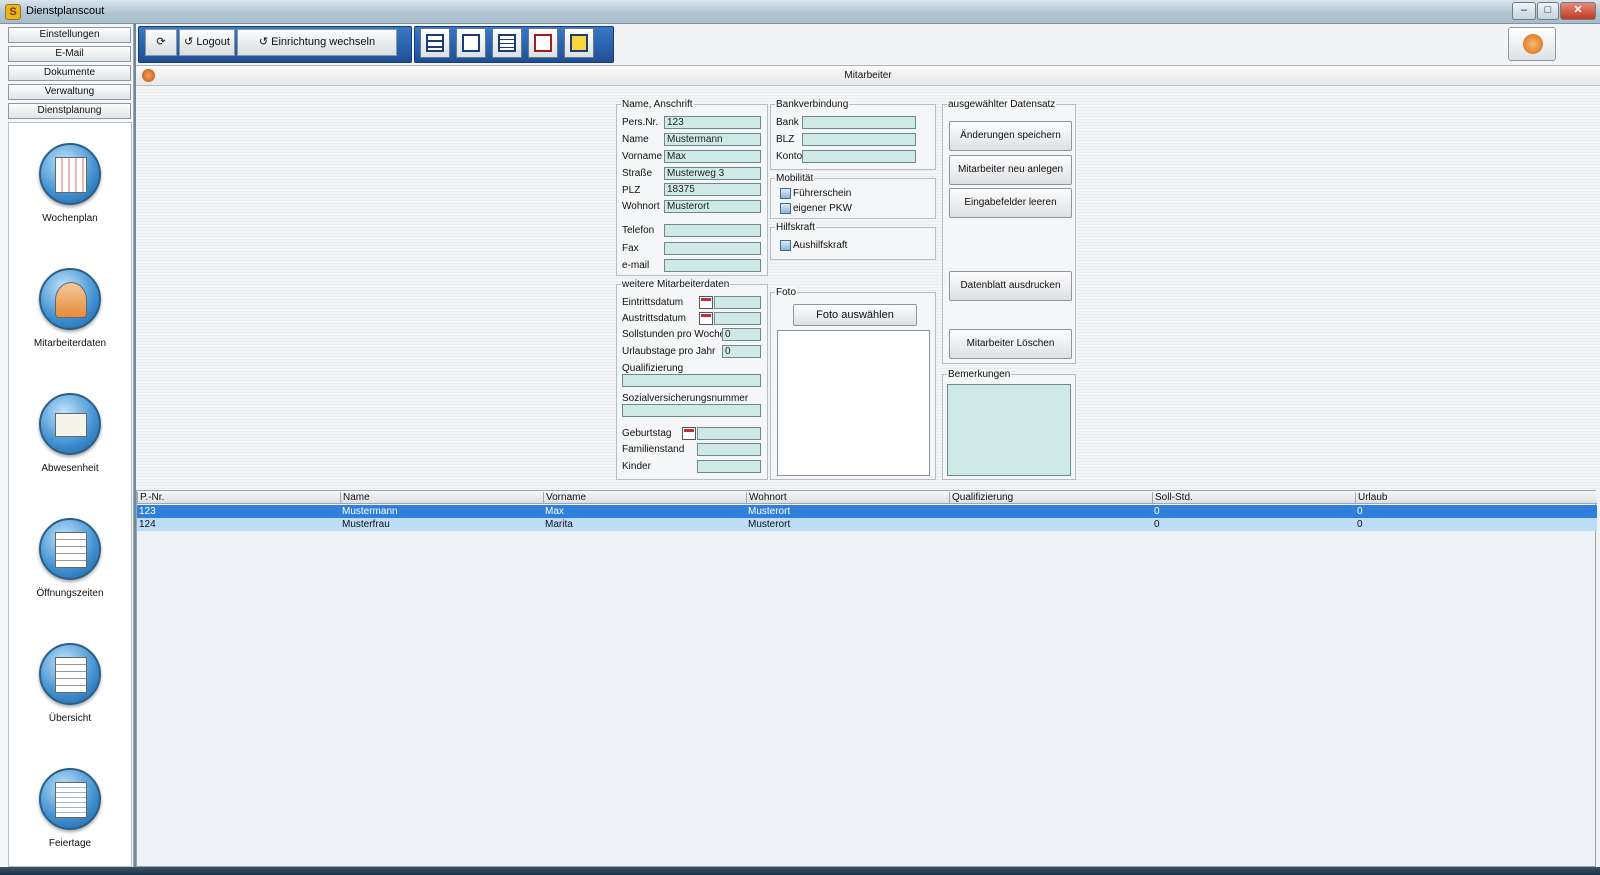  What do you see at coordinates (859, 122) in the screenshot?
I see `bank-input` at bounding box center [859, 122].